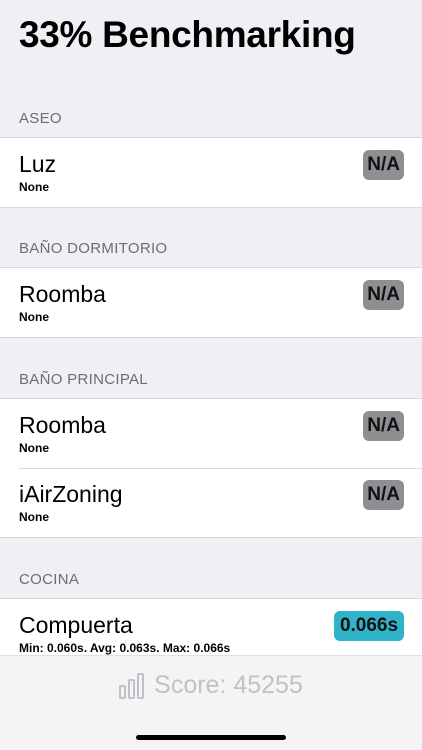 The width and height of the screenshot is (422, 750). What do you see at coordinates (211, 702) in the screenshot?
I see `score-footer: Score: 45255` at bounding box center [211, 702].